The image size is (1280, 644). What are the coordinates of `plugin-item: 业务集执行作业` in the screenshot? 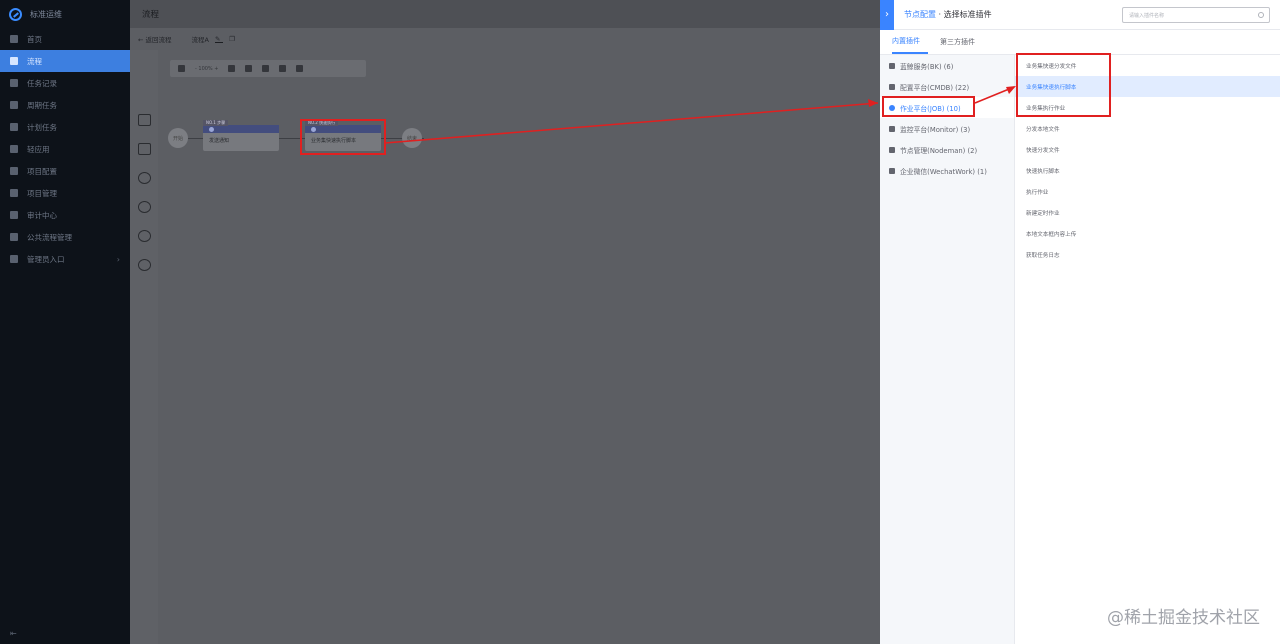 It's located at (1147, 107).